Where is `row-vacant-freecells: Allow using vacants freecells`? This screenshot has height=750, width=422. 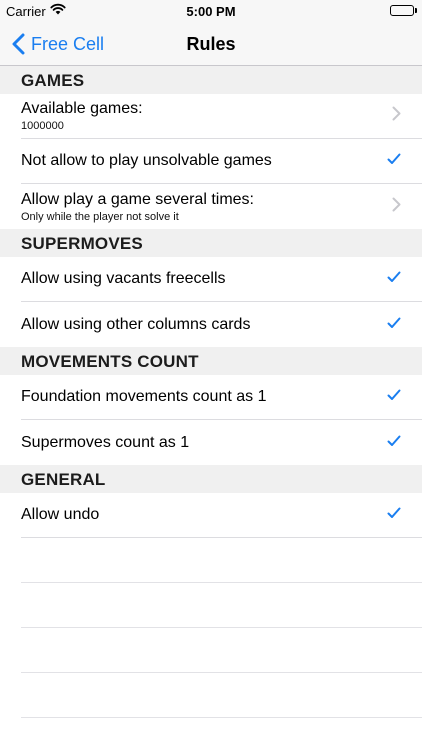
row-vacant-freecells: Allow using vacants freecells is located at coordinates (221, 279).